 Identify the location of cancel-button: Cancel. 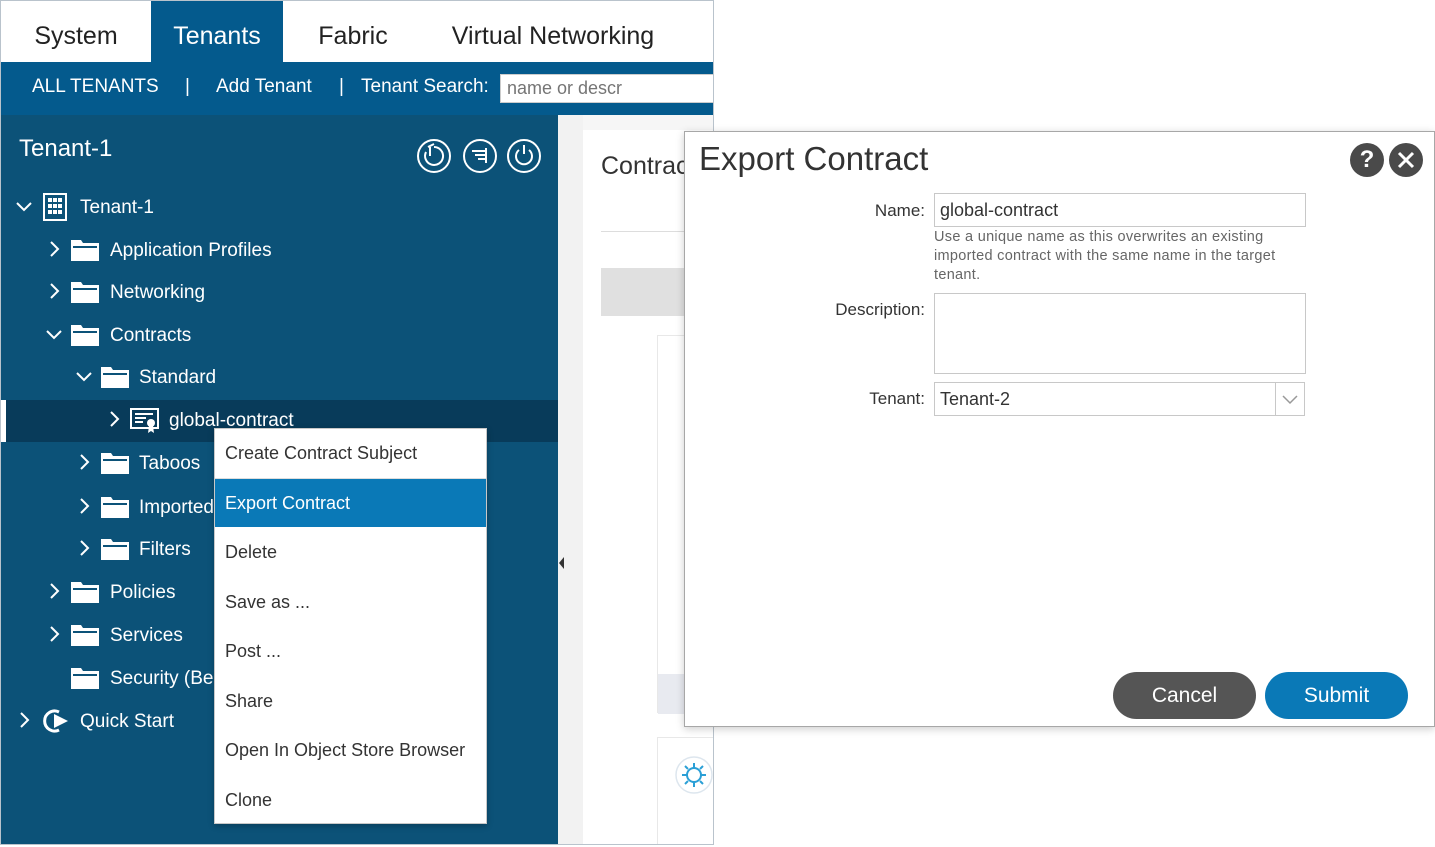
(1184, 695).